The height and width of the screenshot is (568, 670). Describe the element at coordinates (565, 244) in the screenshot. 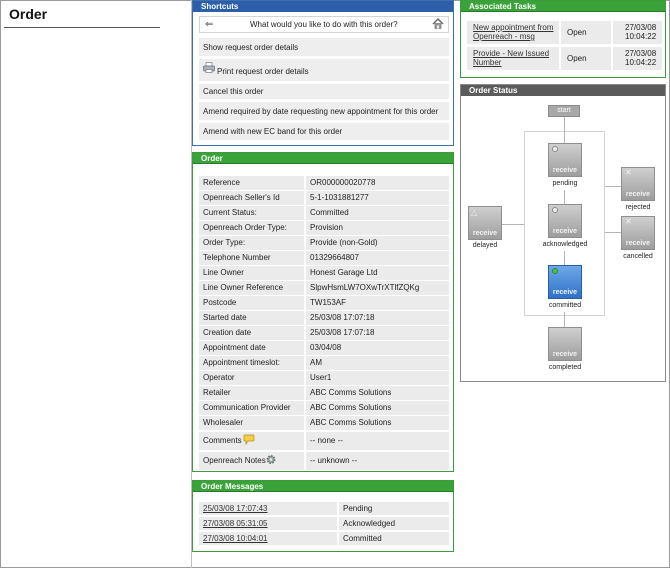

I see `state-label-acknowledged: acknowledged` at that location.